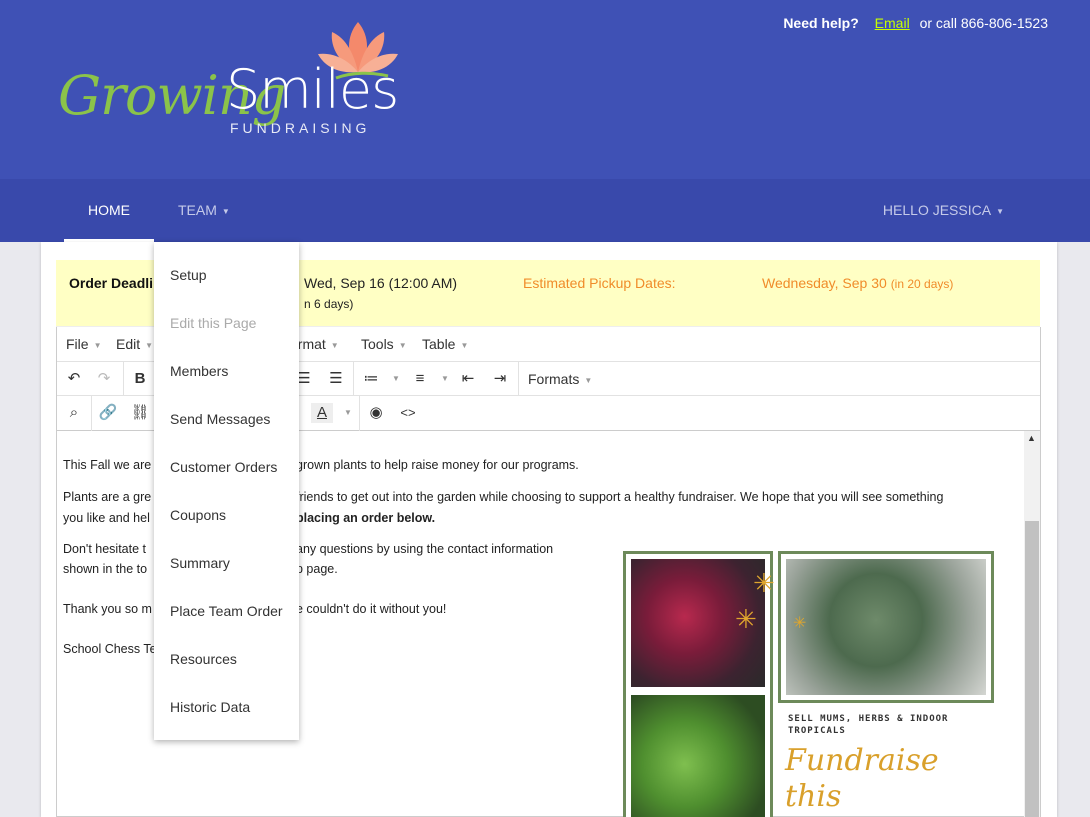  Describe the element at coordinates (922, 284) in the screenshot. I see `pickup-countdown: (in 20 days)` at that location.